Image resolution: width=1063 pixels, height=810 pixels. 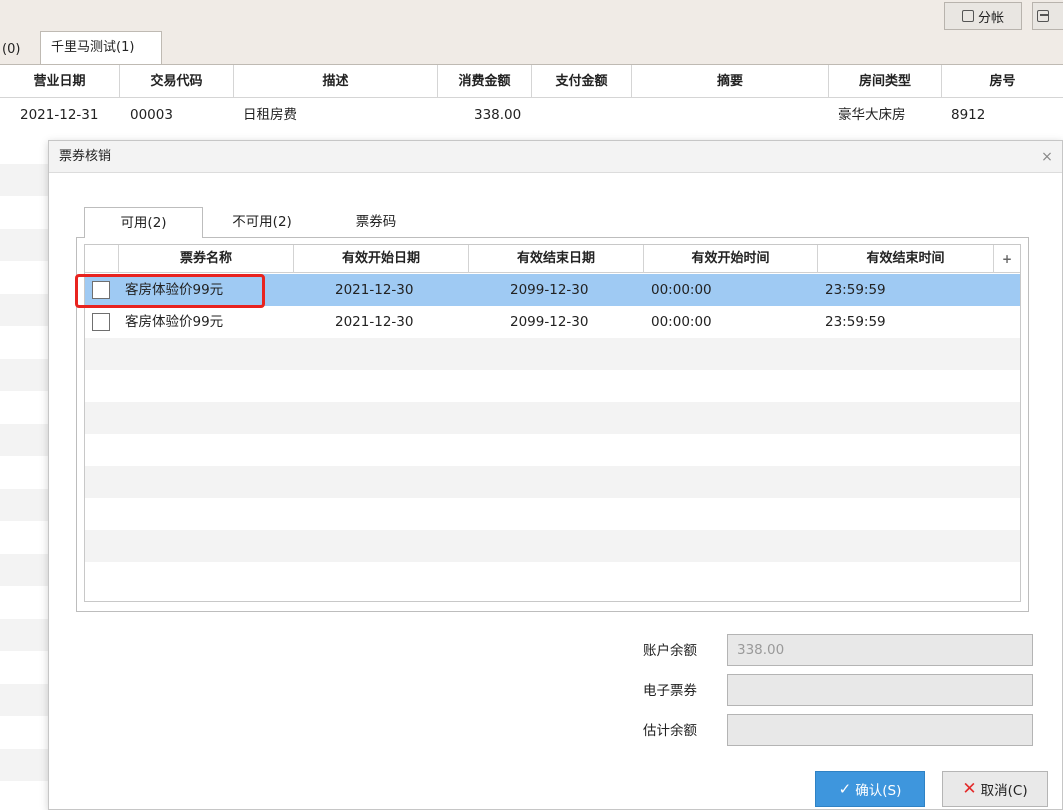 I want to click on coupon-grid-header: 票券名称 有效开始日期 有效结束日期 有效开始时间 有效结束时间 +, so click(x=552, y=259).